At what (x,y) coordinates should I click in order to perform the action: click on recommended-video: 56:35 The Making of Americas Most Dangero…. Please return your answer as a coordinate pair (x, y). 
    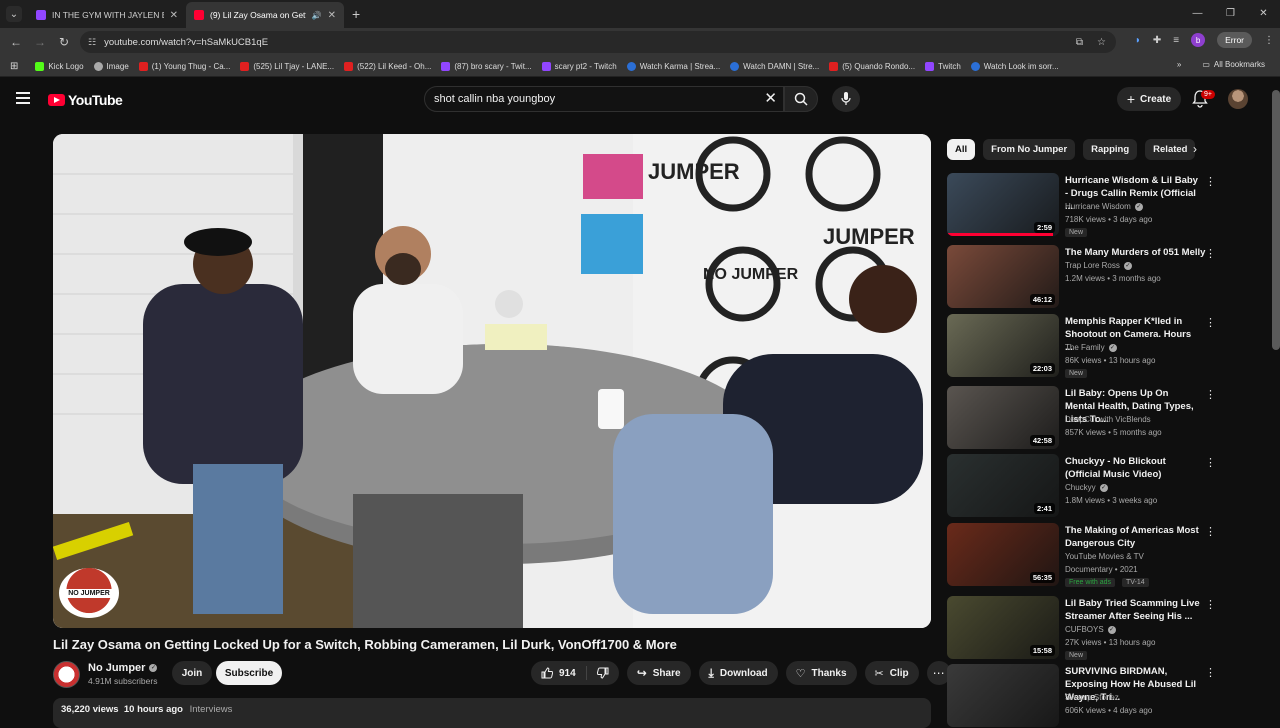
    Looking at the image, I should click on (1082, 555).